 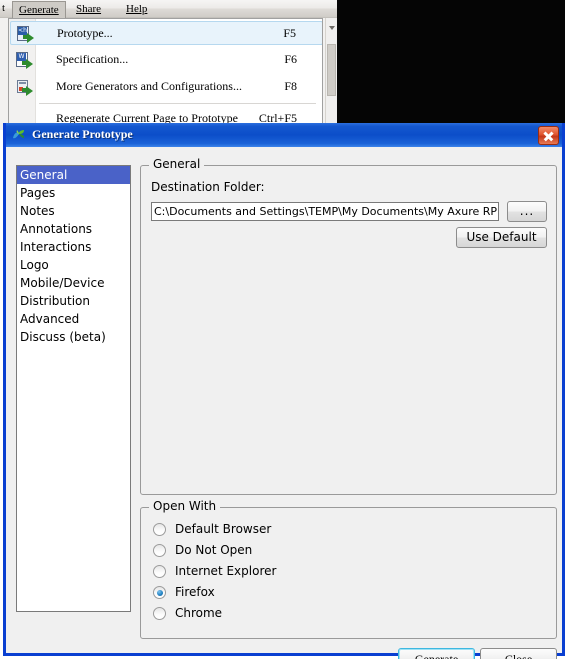 What do you see at coordinates (73, 283) in the screenshot?
I see `category-item-mobile-device: Mobile/Device` at bounding box center [73, 283].